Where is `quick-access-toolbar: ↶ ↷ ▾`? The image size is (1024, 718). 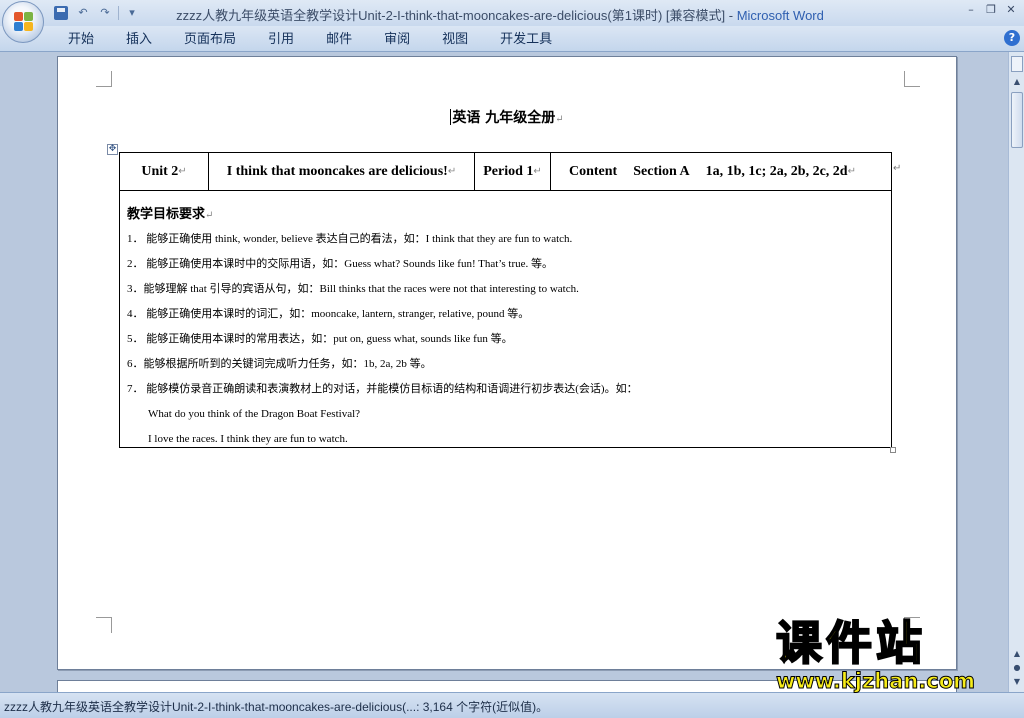
quick-access-toolbar: ↶ ↷ ▾ is located at coordinates (96, 13).